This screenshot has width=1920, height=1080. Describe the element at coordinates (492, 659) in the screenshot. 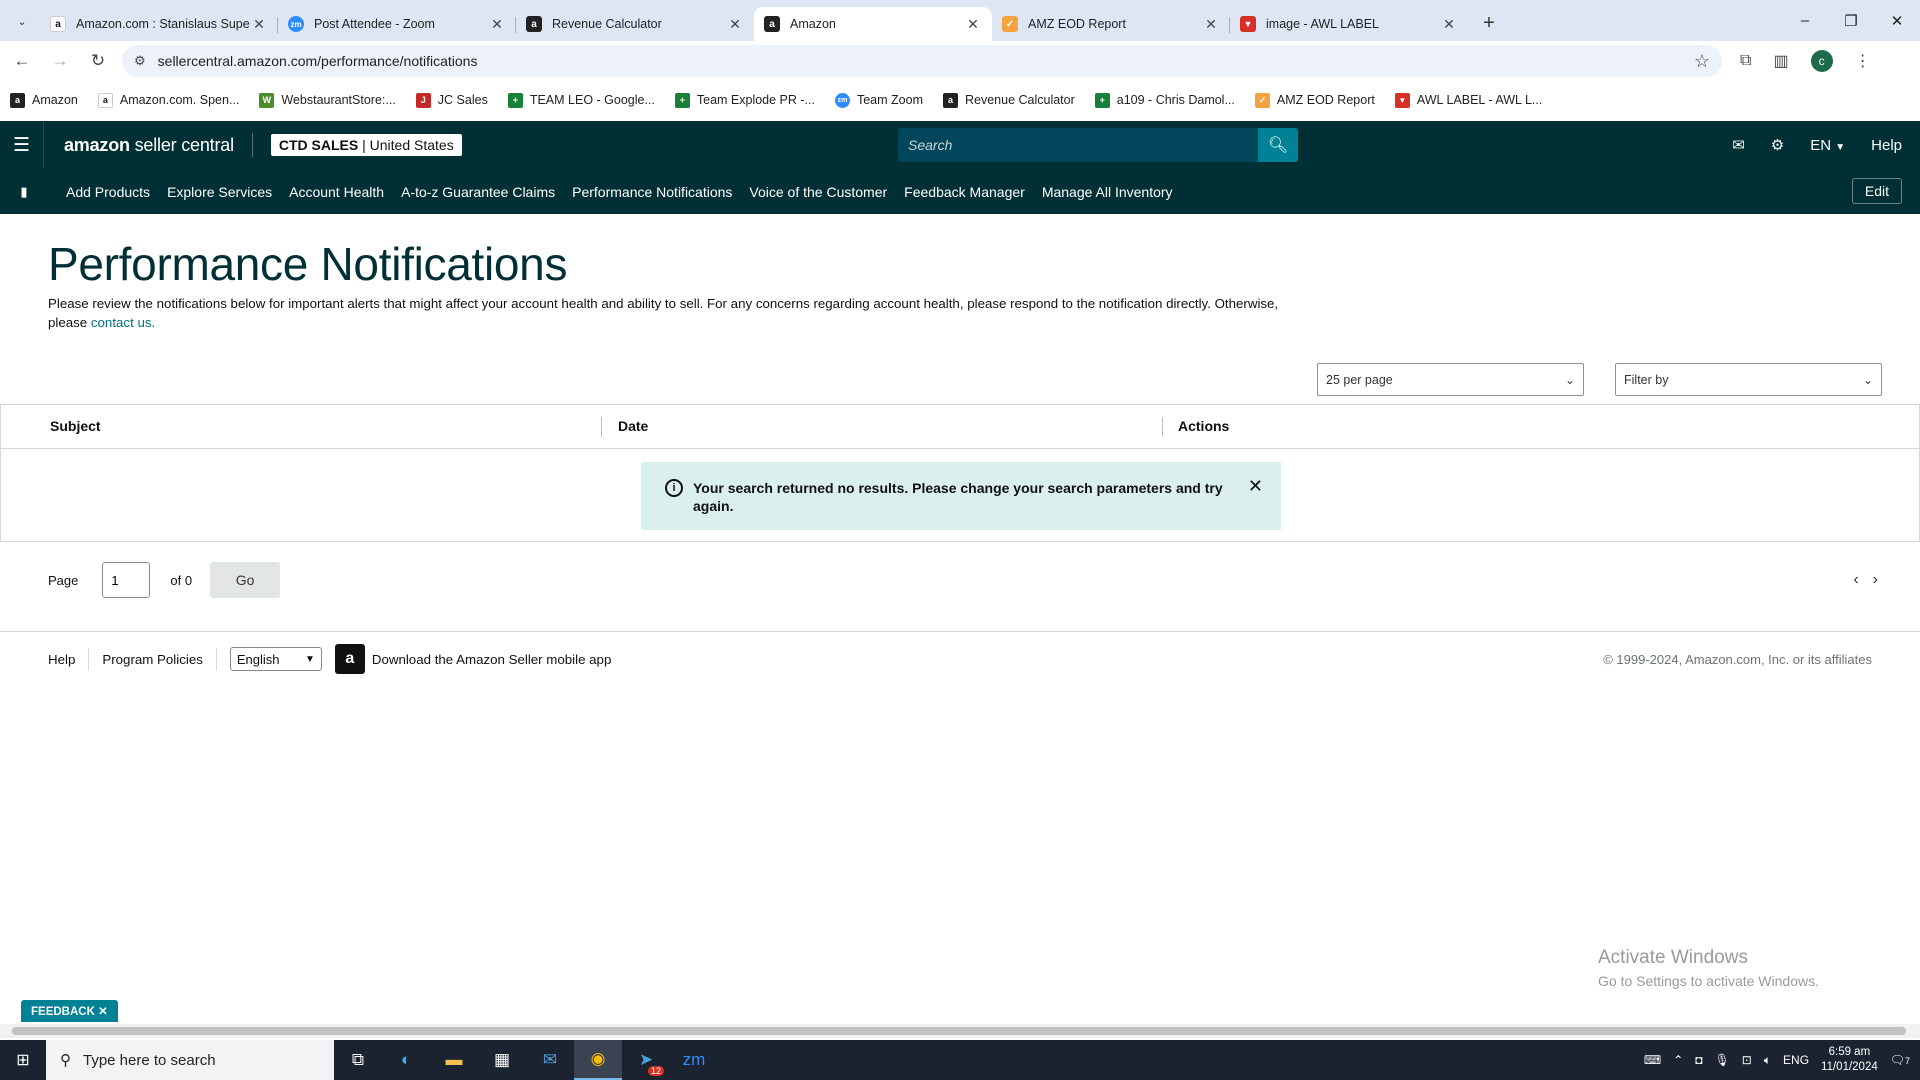

I see `download-app-link: Download the Amazon Seller mobile app` at that location.